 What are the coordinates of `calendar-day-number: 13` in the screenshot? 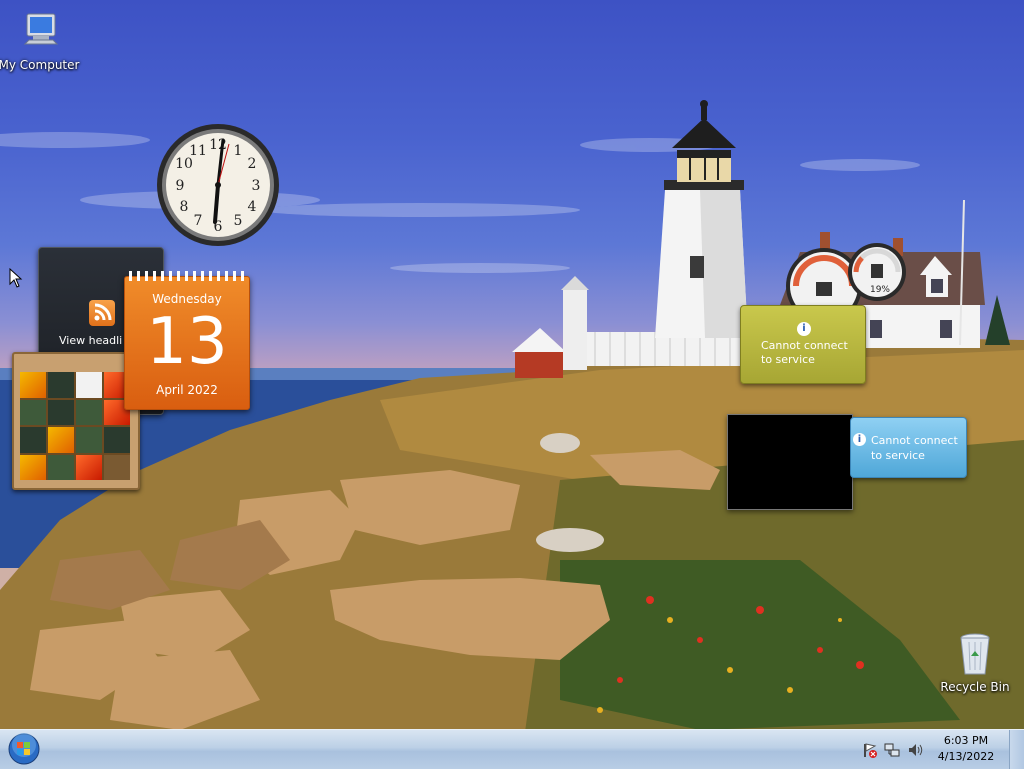 It's located at (187, 342).